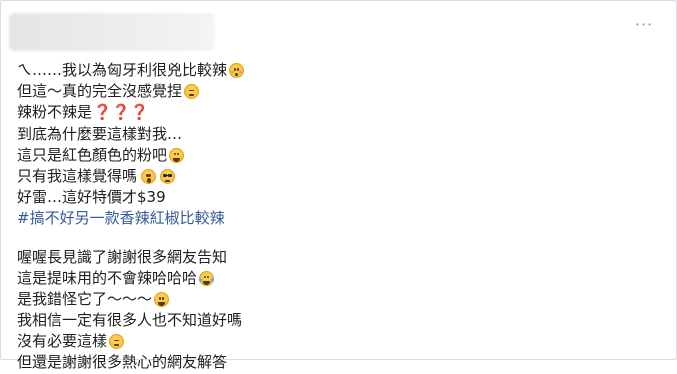 The height and width of the screenshot is (374, 677). I want to click on post-line: ㄟ……我以為匈牙利很兇比較辣, so click(338, 70).